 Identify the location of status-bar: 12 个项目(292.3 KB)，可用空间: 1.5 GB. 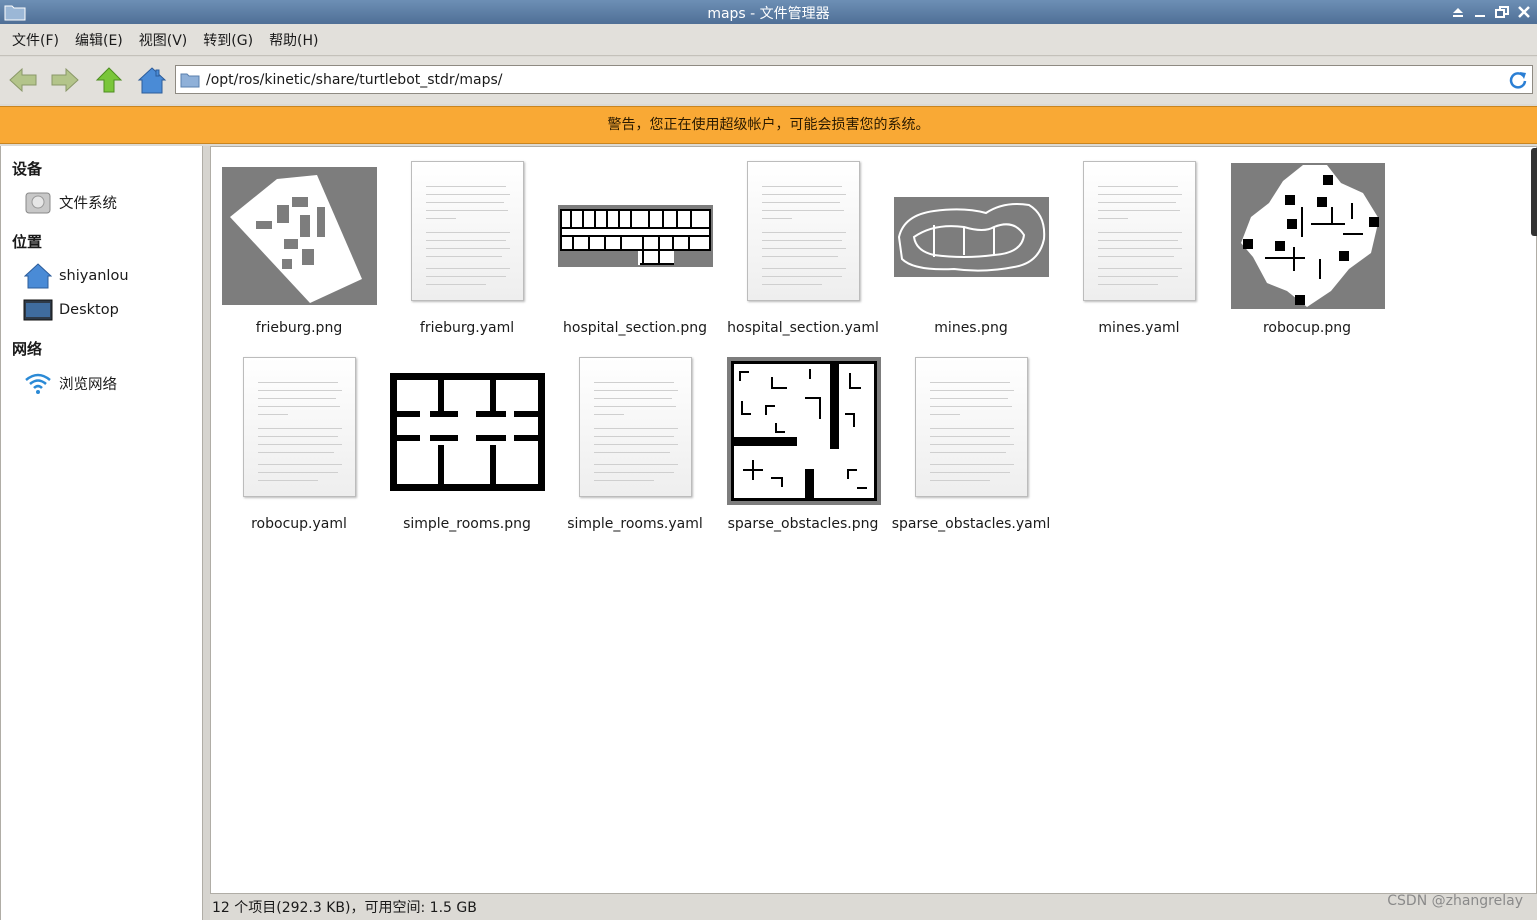
(873, 907).